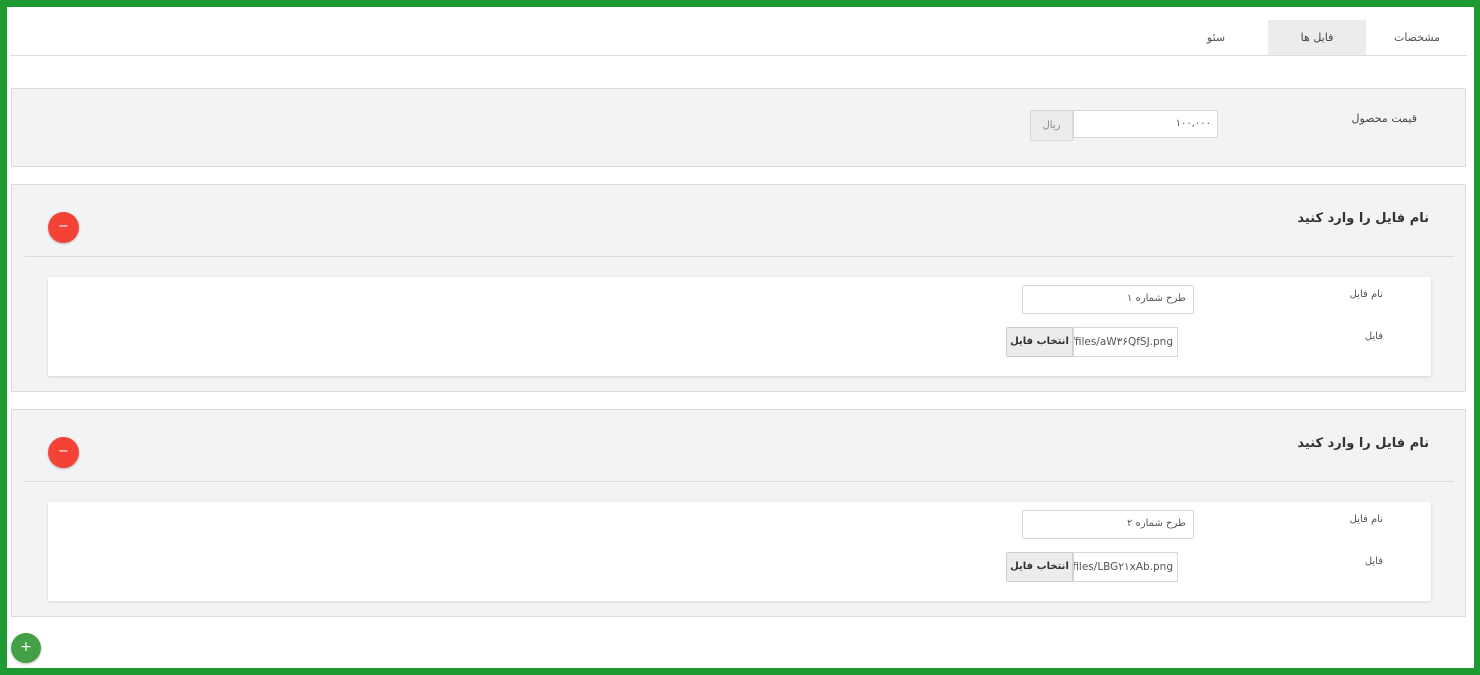 This screenshot has height=675, width=1480. I want to click on plus-icon: +, so click(26, 647).